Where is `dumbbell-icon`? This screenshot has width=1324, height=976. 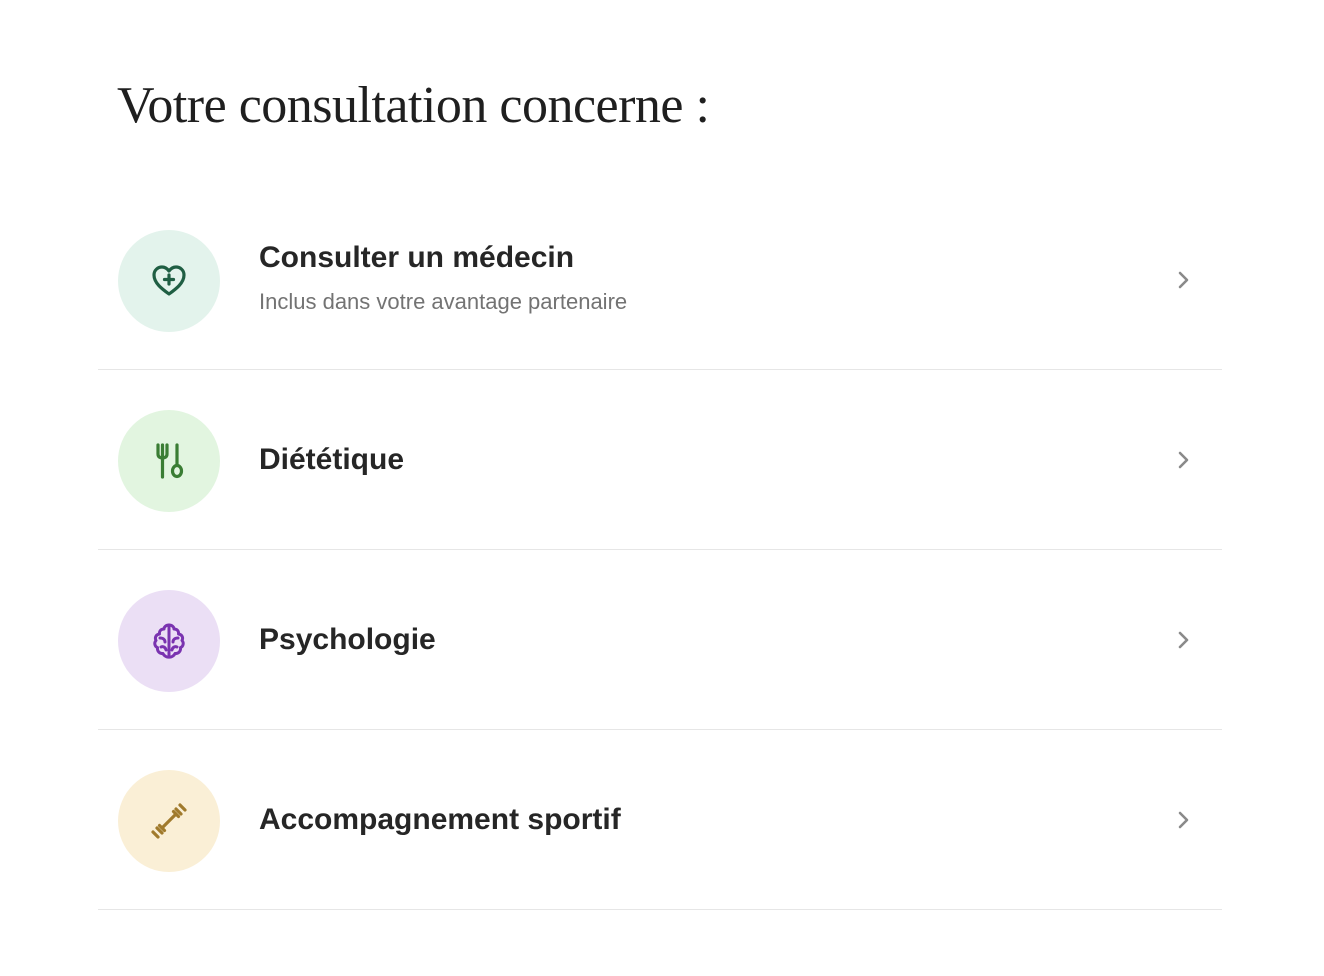
dumbbell-icon is located at coordinates (169, 821).